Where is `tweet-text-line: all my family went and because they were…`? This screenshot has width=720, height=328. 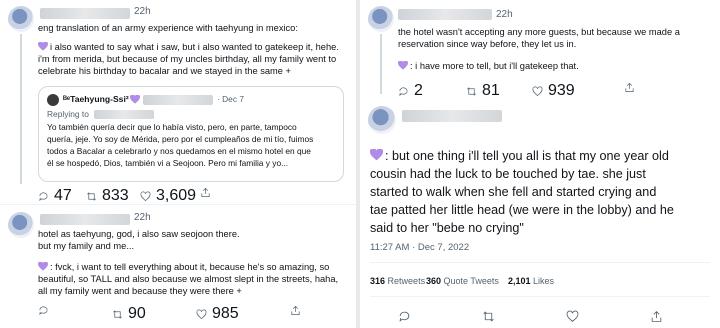 tweet-text-line: all my family went and because they were… is located at coordinates (140, 291).